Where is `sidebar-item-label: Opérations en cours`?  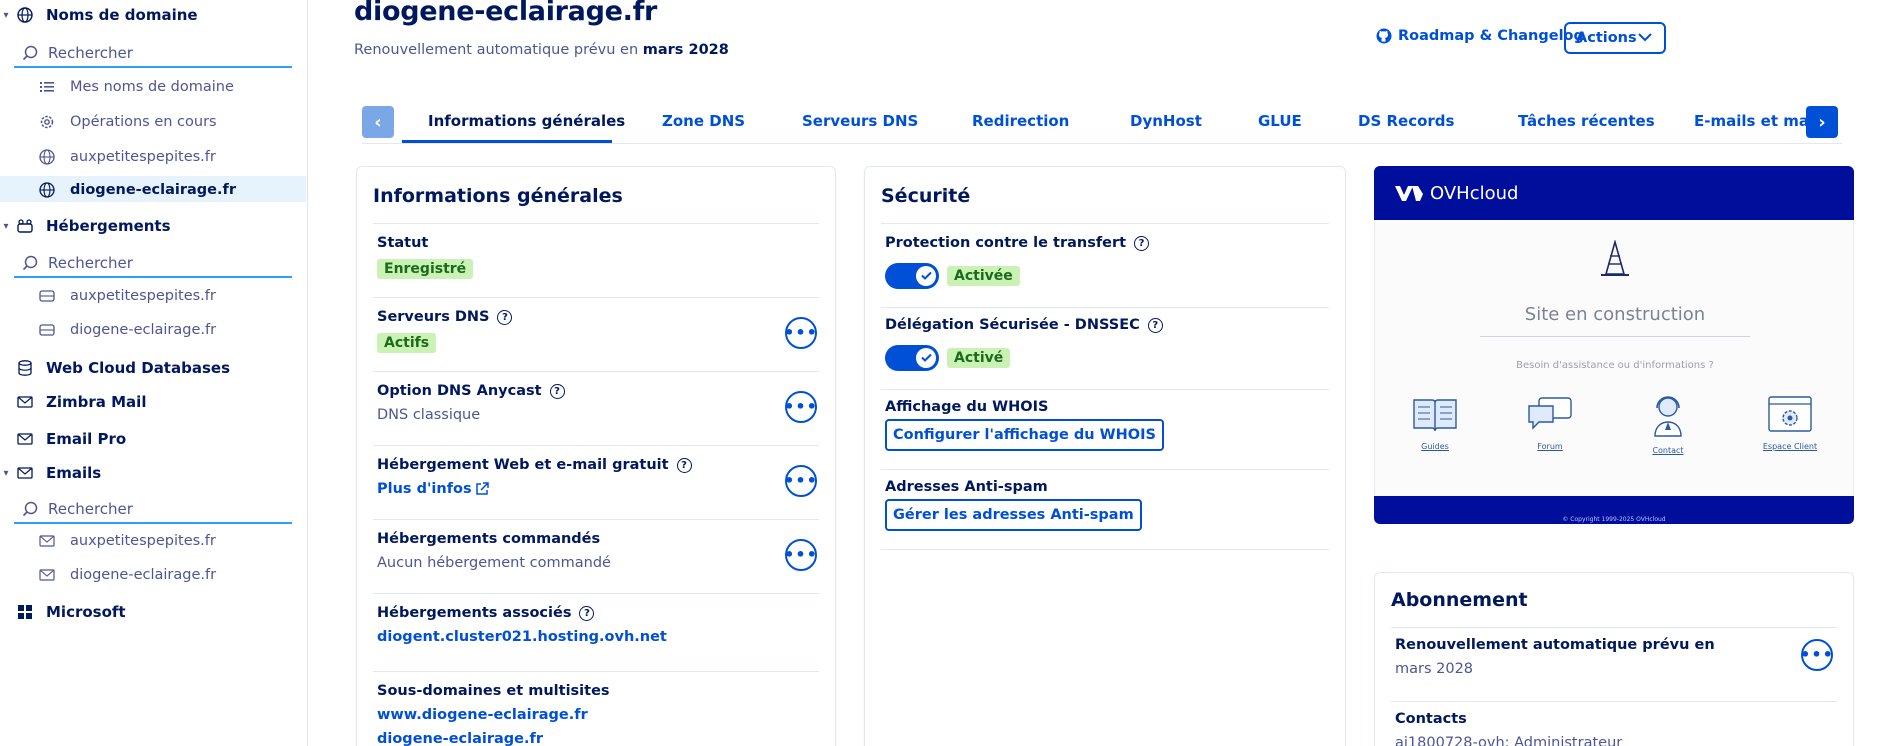
sidebar-item-label: Opérations en cours is located at coordinates (143, 122).